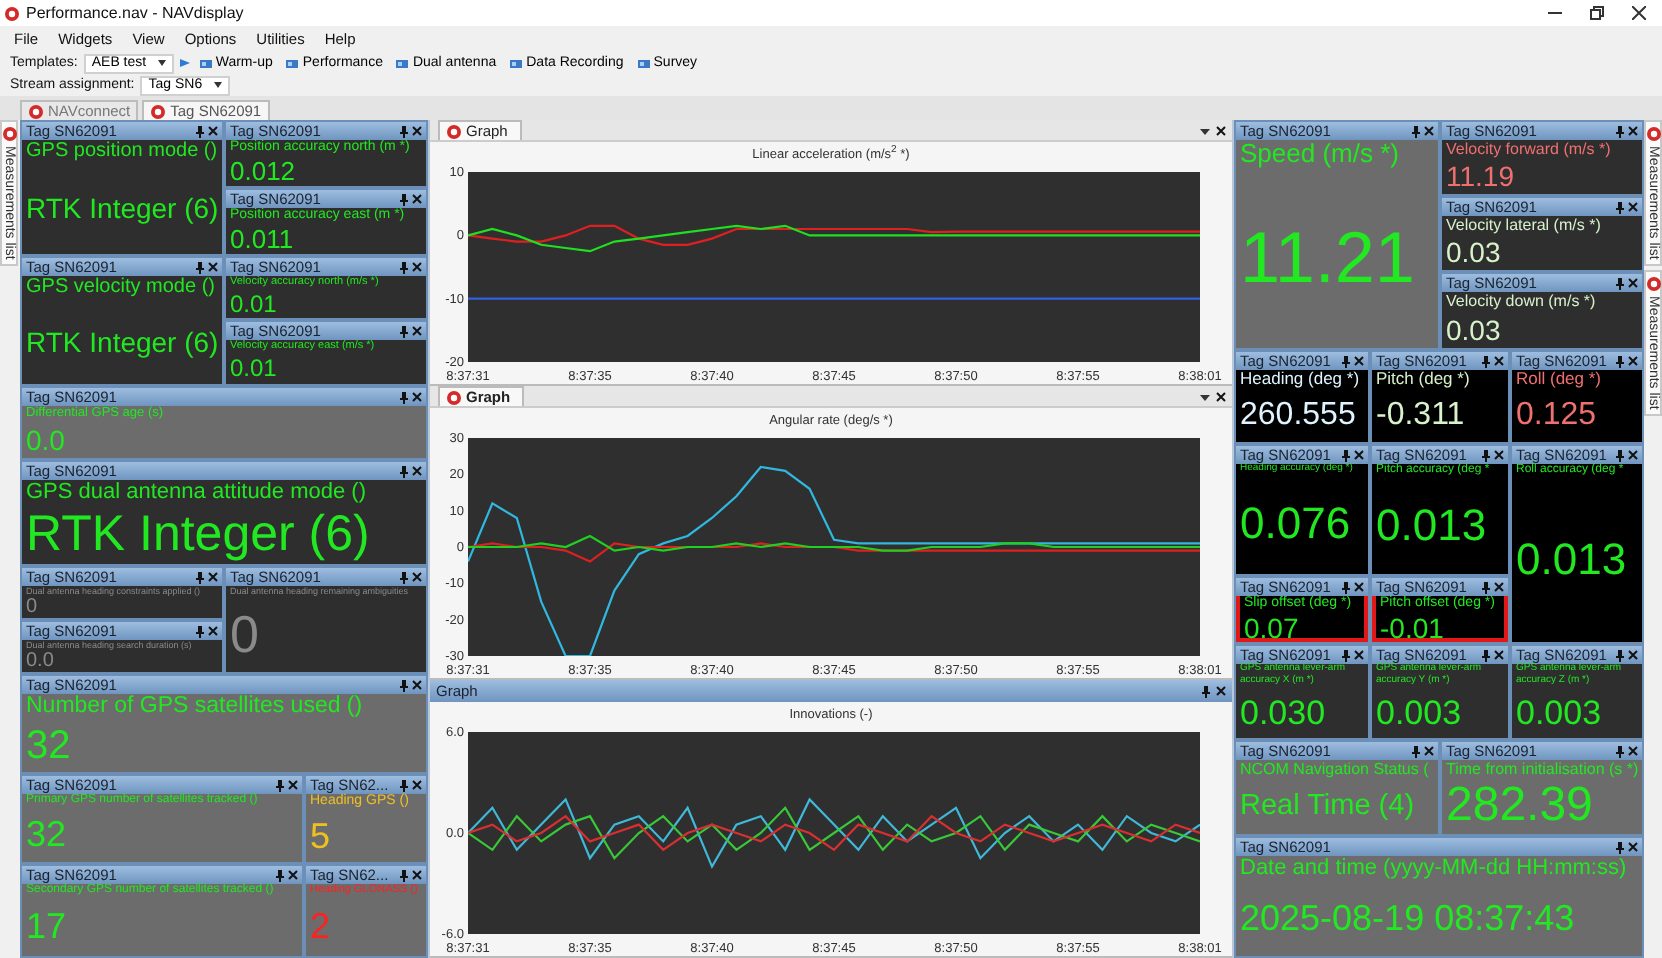 The image size is (1662, 958). I want to click on restore-icon, so click(1597, 13).